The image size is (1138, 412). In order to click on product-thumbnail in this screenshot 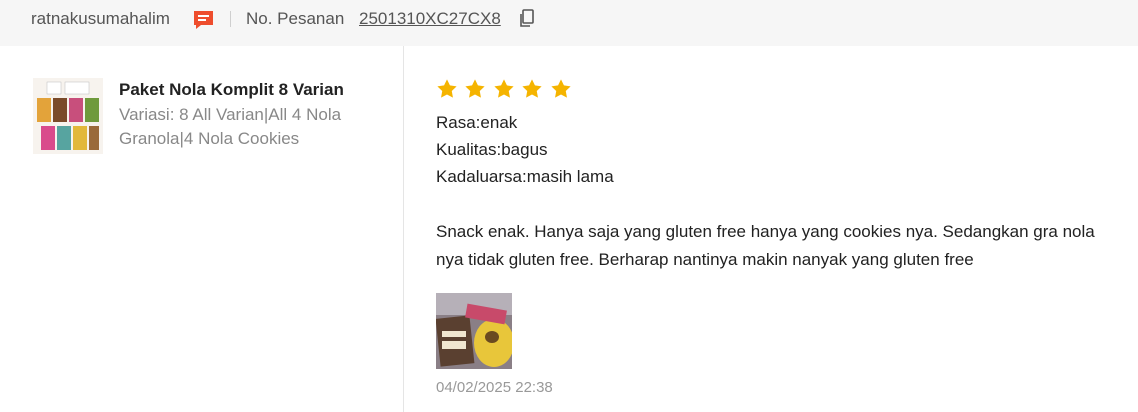, I will do `click(68, 116)`.